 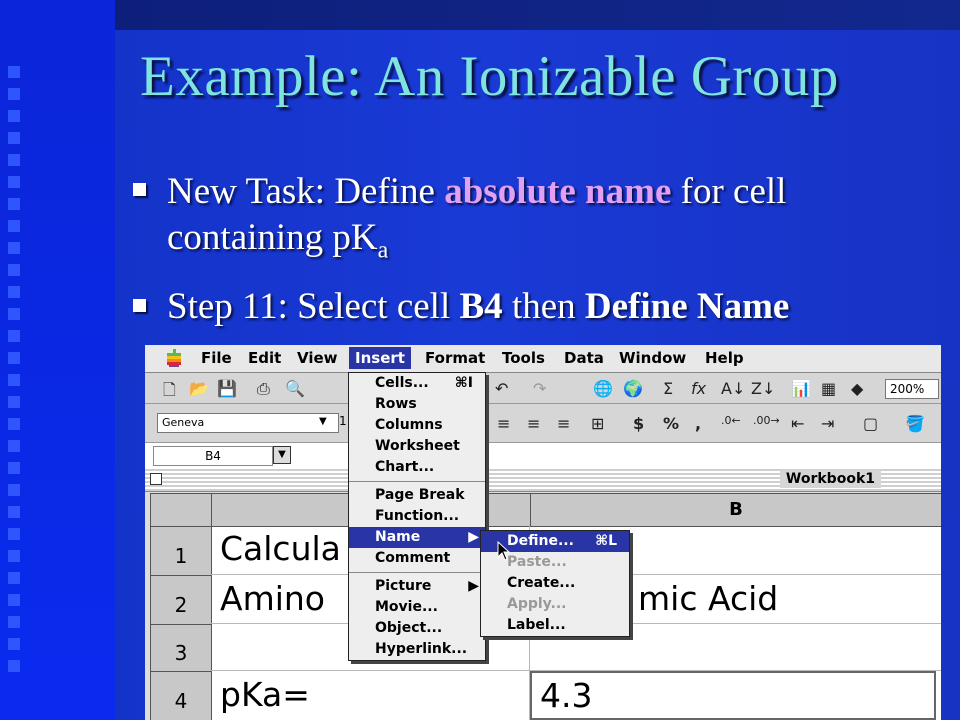 What do you see at coordinates (455, 358) in the screenshot?
I see `menu-format: Format` at bounding box center [455, 358].